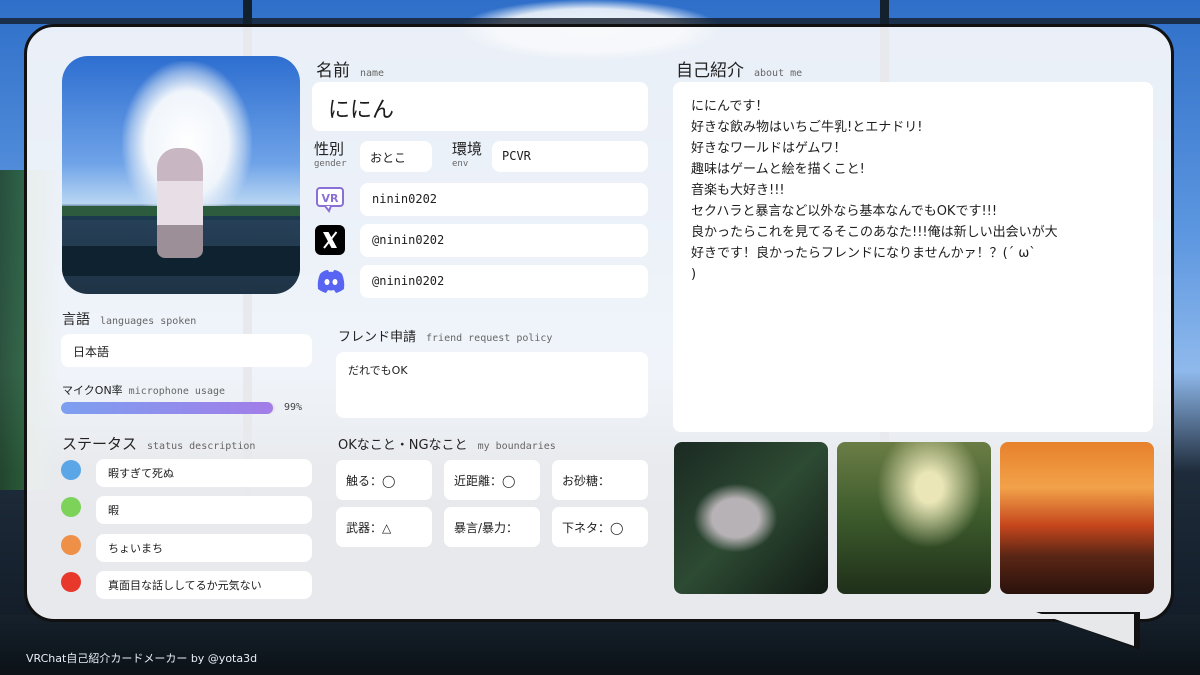  What do you see at coordinates (492, 385) in the screenshot?
I see `friend-request-field: だれでもOK` at bounding box center [492, 385].